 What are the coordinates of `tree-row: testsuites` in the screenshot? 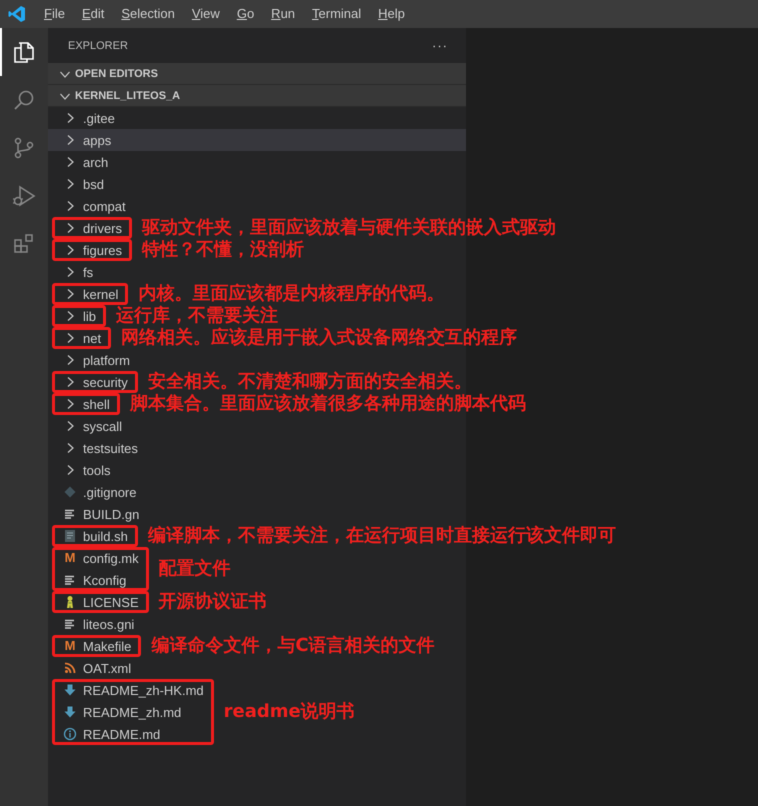 It's located at (257, 448).